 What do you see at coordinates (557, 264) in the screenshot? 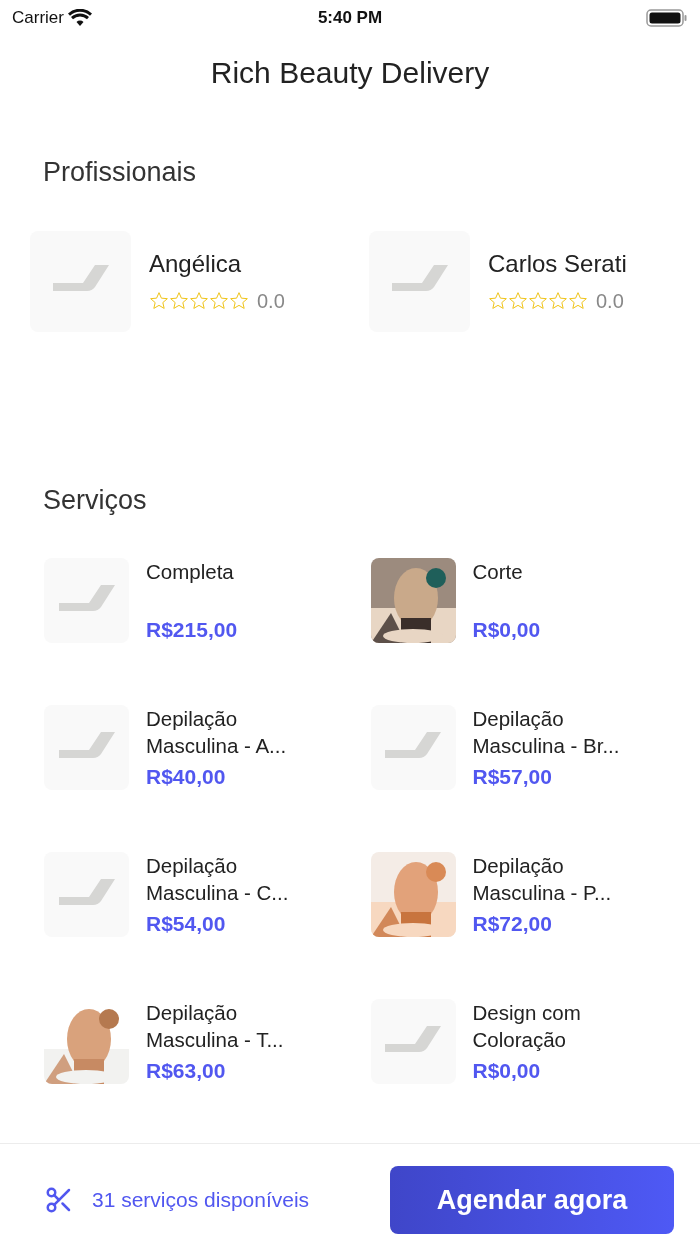
I see `professional-name: Carlos Serati` at bounding box center [557, 264].